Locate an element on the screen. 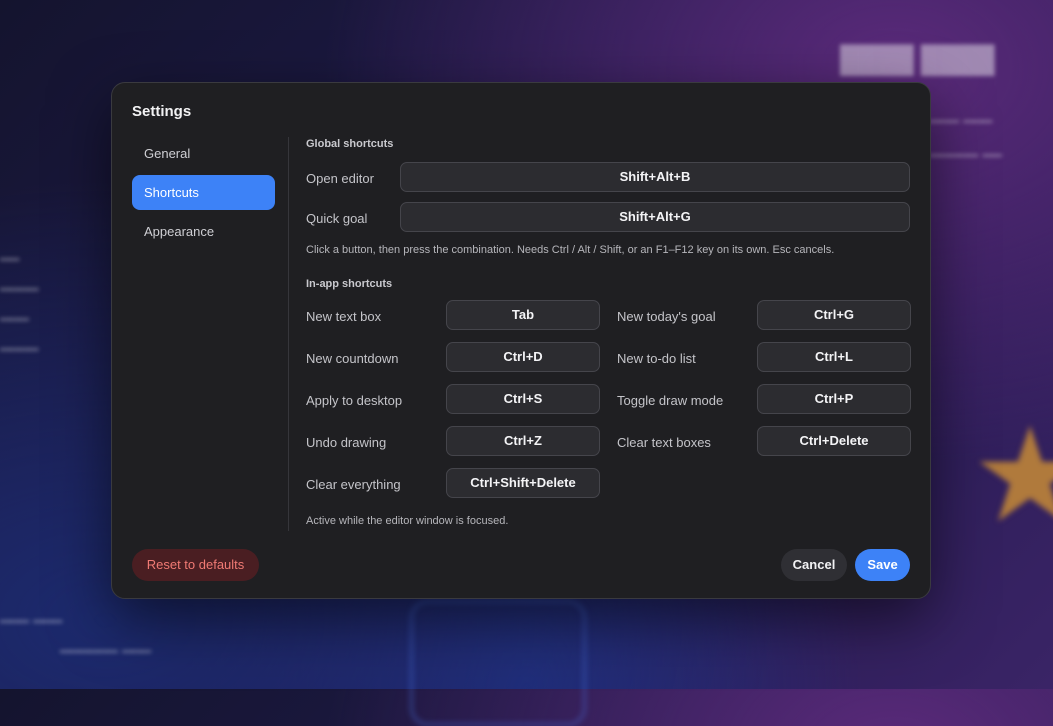  inapp-shortcuts-heading: In-app shortcuts is located at coordinates (349, 284).